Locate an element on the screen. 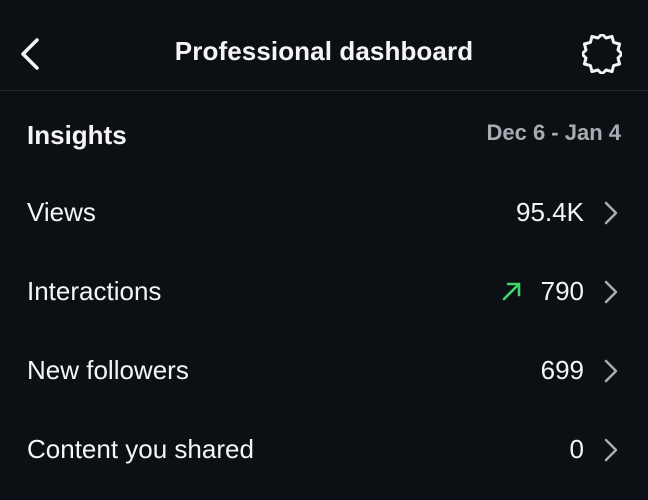 The width and height of the screenshot is (648, 500). settings-button is located at coordinates (602, 54).